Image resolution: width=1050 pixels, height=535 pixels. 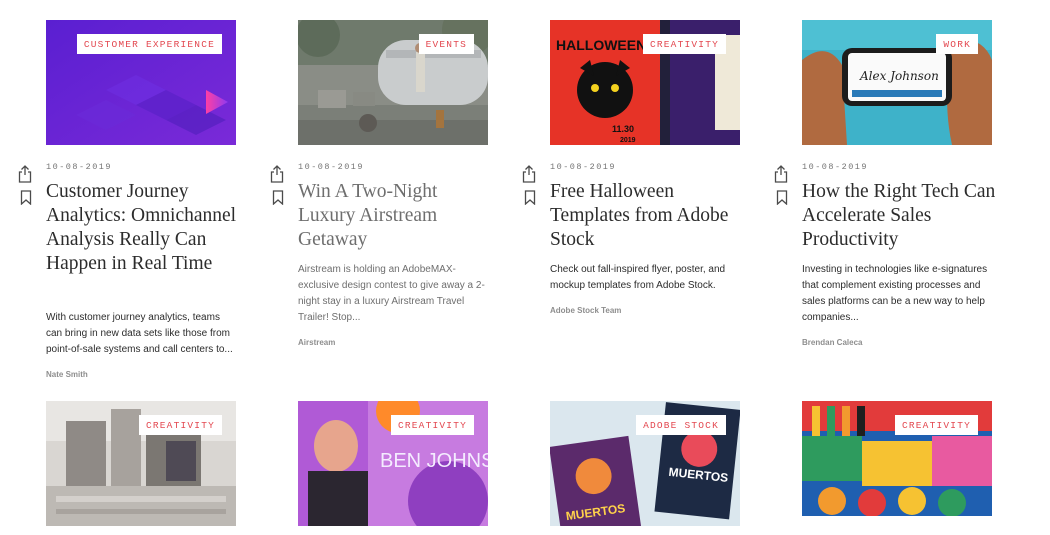 What do you see at coordinates (446, 44) in the screenshot?
I see `category-tag: EVENTS` at bounding box center [446, 44].